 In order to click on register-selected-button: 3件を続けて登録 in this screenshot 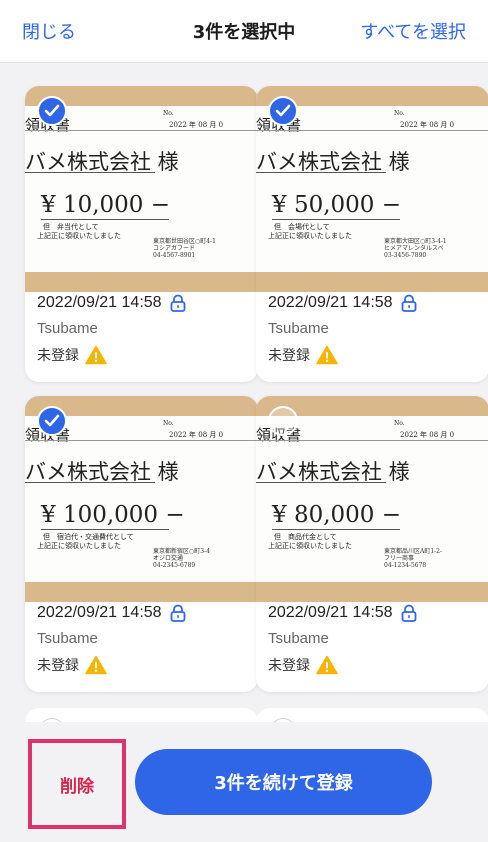, I will do `click(283, 782)`.